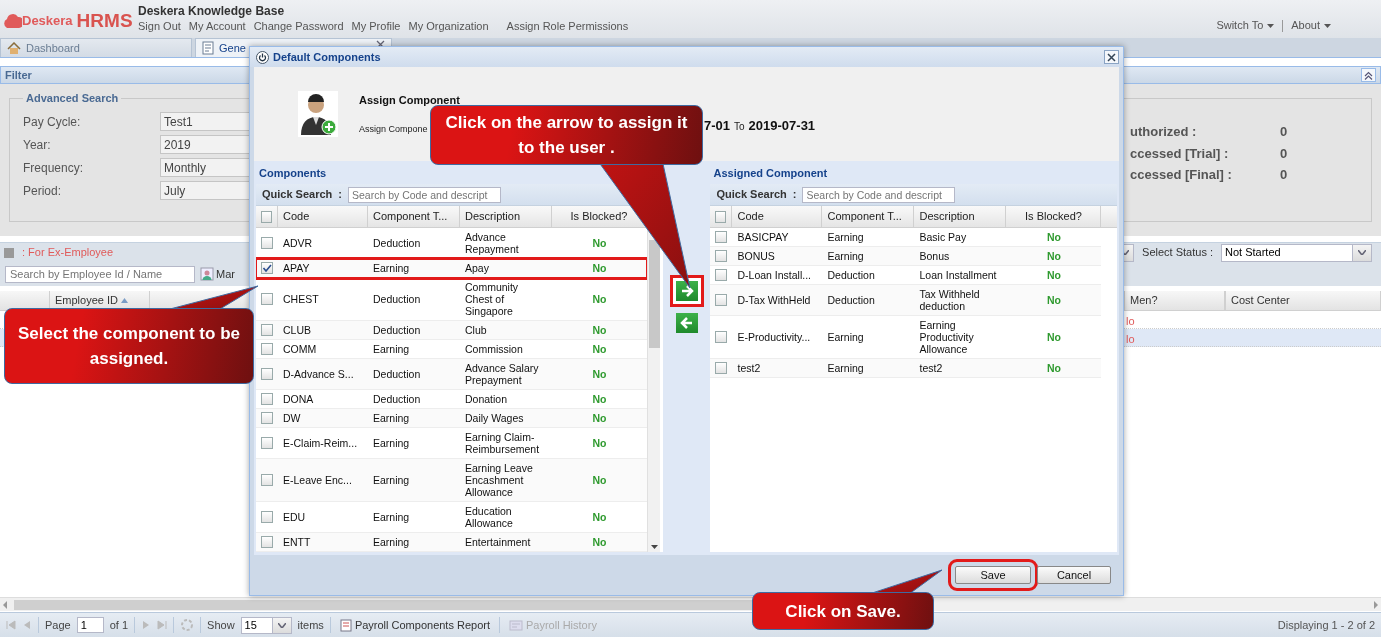  I want to click on table-cell-text: COMM, so click(300, 349).